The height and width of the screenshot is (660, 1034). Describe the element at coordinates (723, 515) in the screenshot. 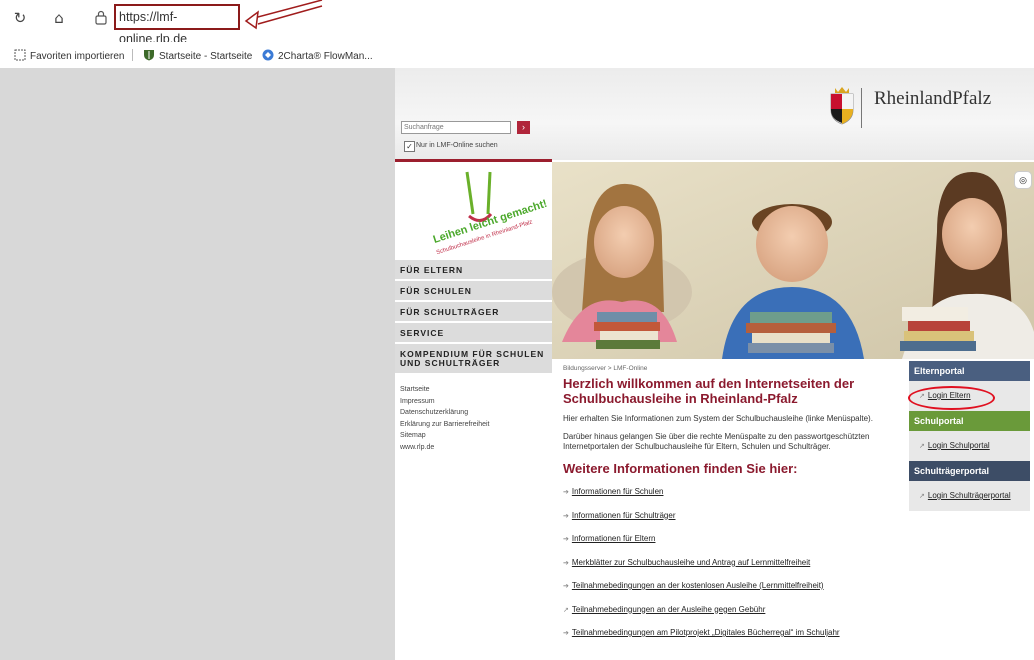

I see `link-info-schultraeger: ➔ Informationen für Schulträger` at that location.